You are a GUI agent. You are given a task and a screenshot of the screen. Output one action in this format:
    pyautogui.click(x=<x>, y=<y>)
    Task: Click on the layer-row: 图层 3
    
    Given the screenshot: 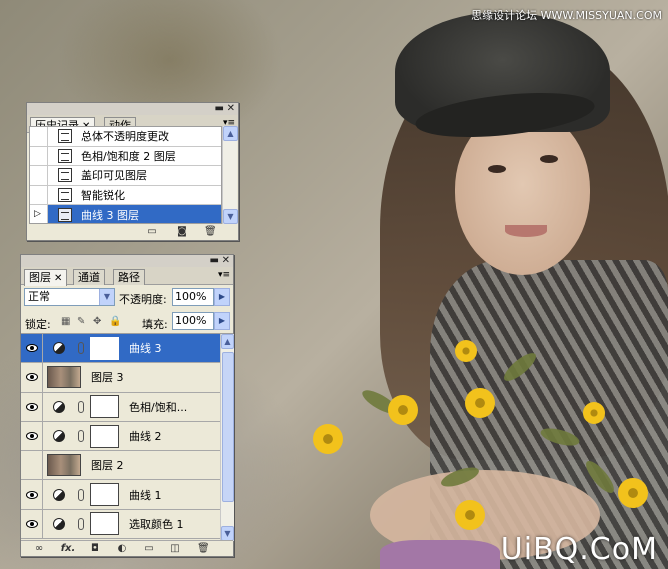 What is the action you would take?
    pyautogui.click(x=120, y=378)
    